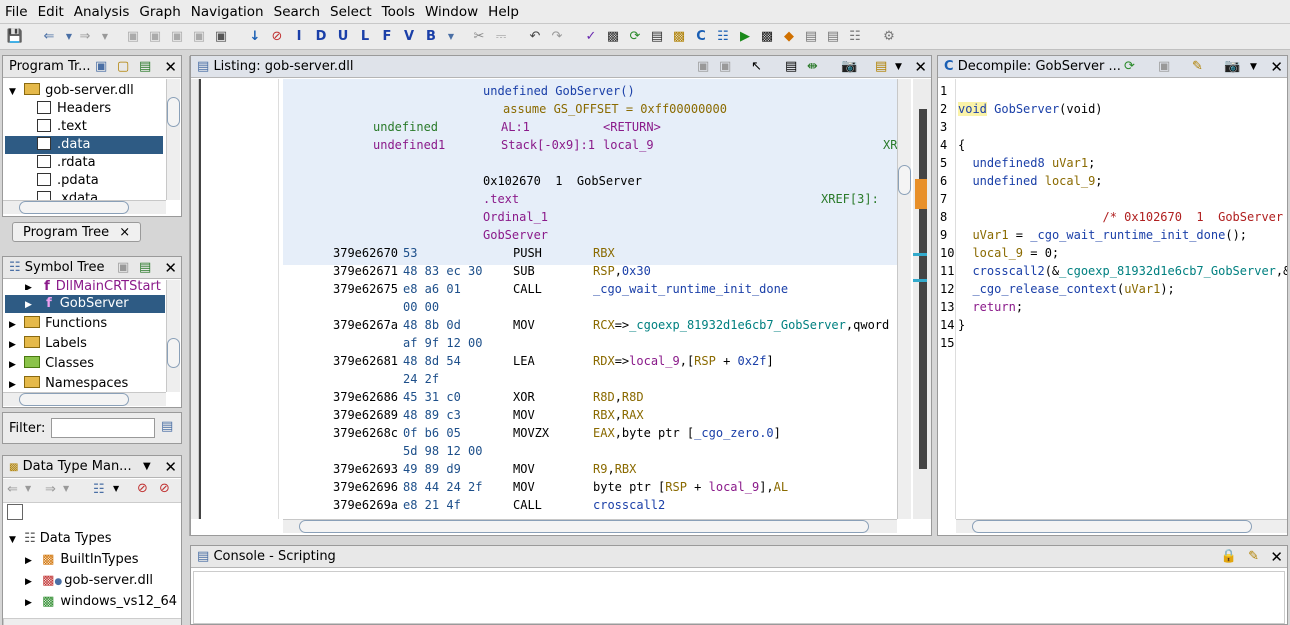 This screenshot has height=625, width=1290. Describe the element at coordinates (431, 37) in the screenshot. I see `bookmark-icon: B` at that location.